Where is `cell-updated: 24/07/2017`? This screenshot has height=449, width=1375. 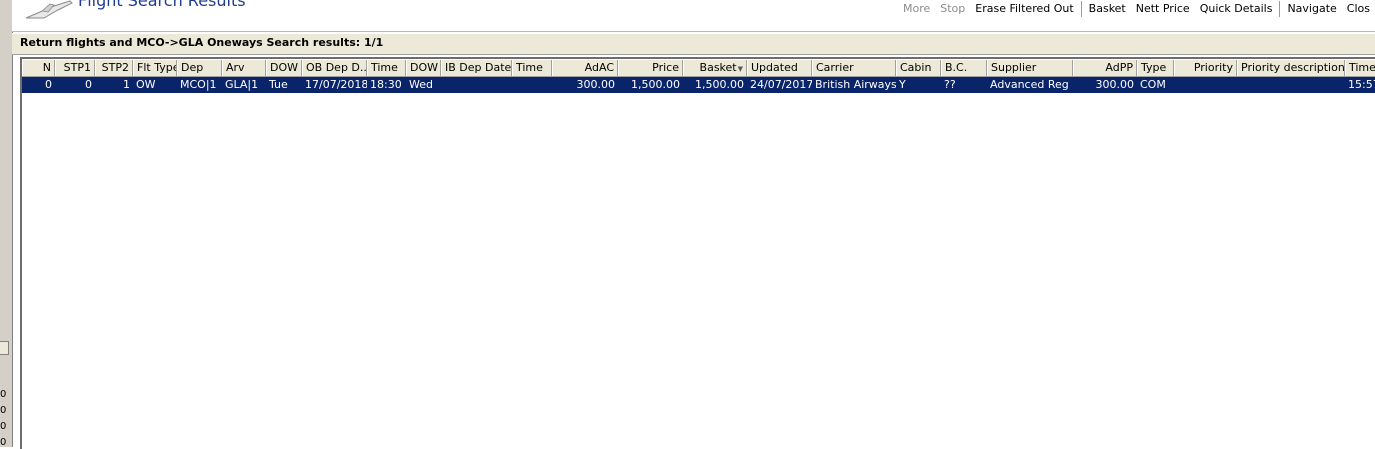
cell-updated: 24/07/2017 is located at coordinates (781, 84).